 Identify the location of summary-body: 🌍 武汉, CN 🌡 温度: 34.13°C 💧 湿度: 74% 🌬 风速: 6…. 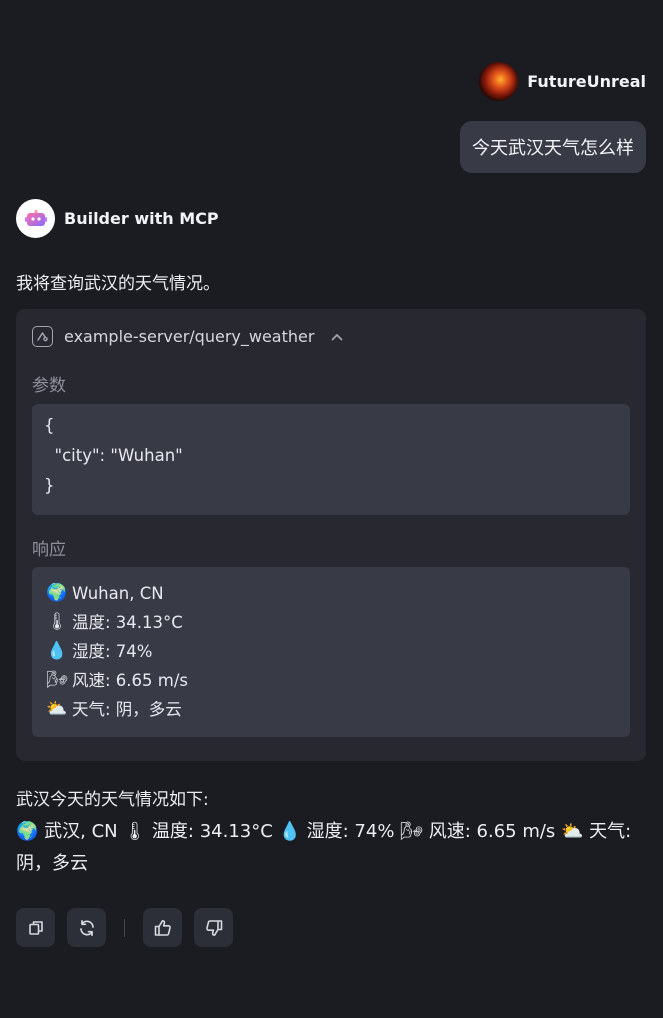
(324, 847).